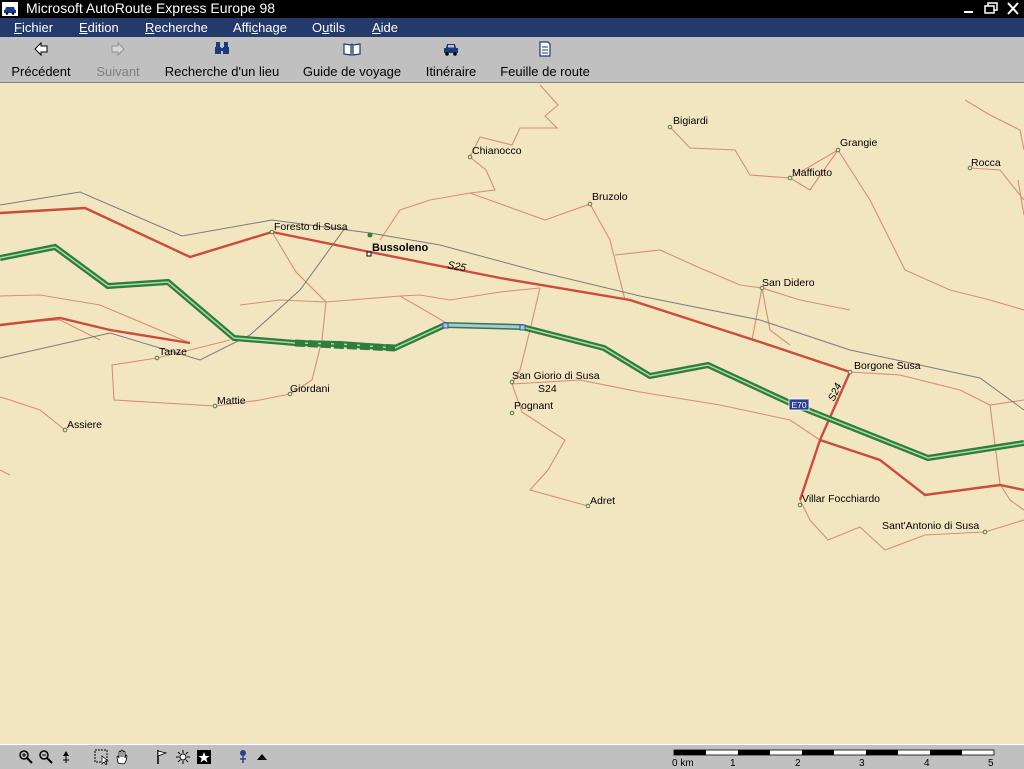 The image size is (1024, 769). I want to click on status-bar: 0 km 1 2 3 4 5, so click(512, 756).